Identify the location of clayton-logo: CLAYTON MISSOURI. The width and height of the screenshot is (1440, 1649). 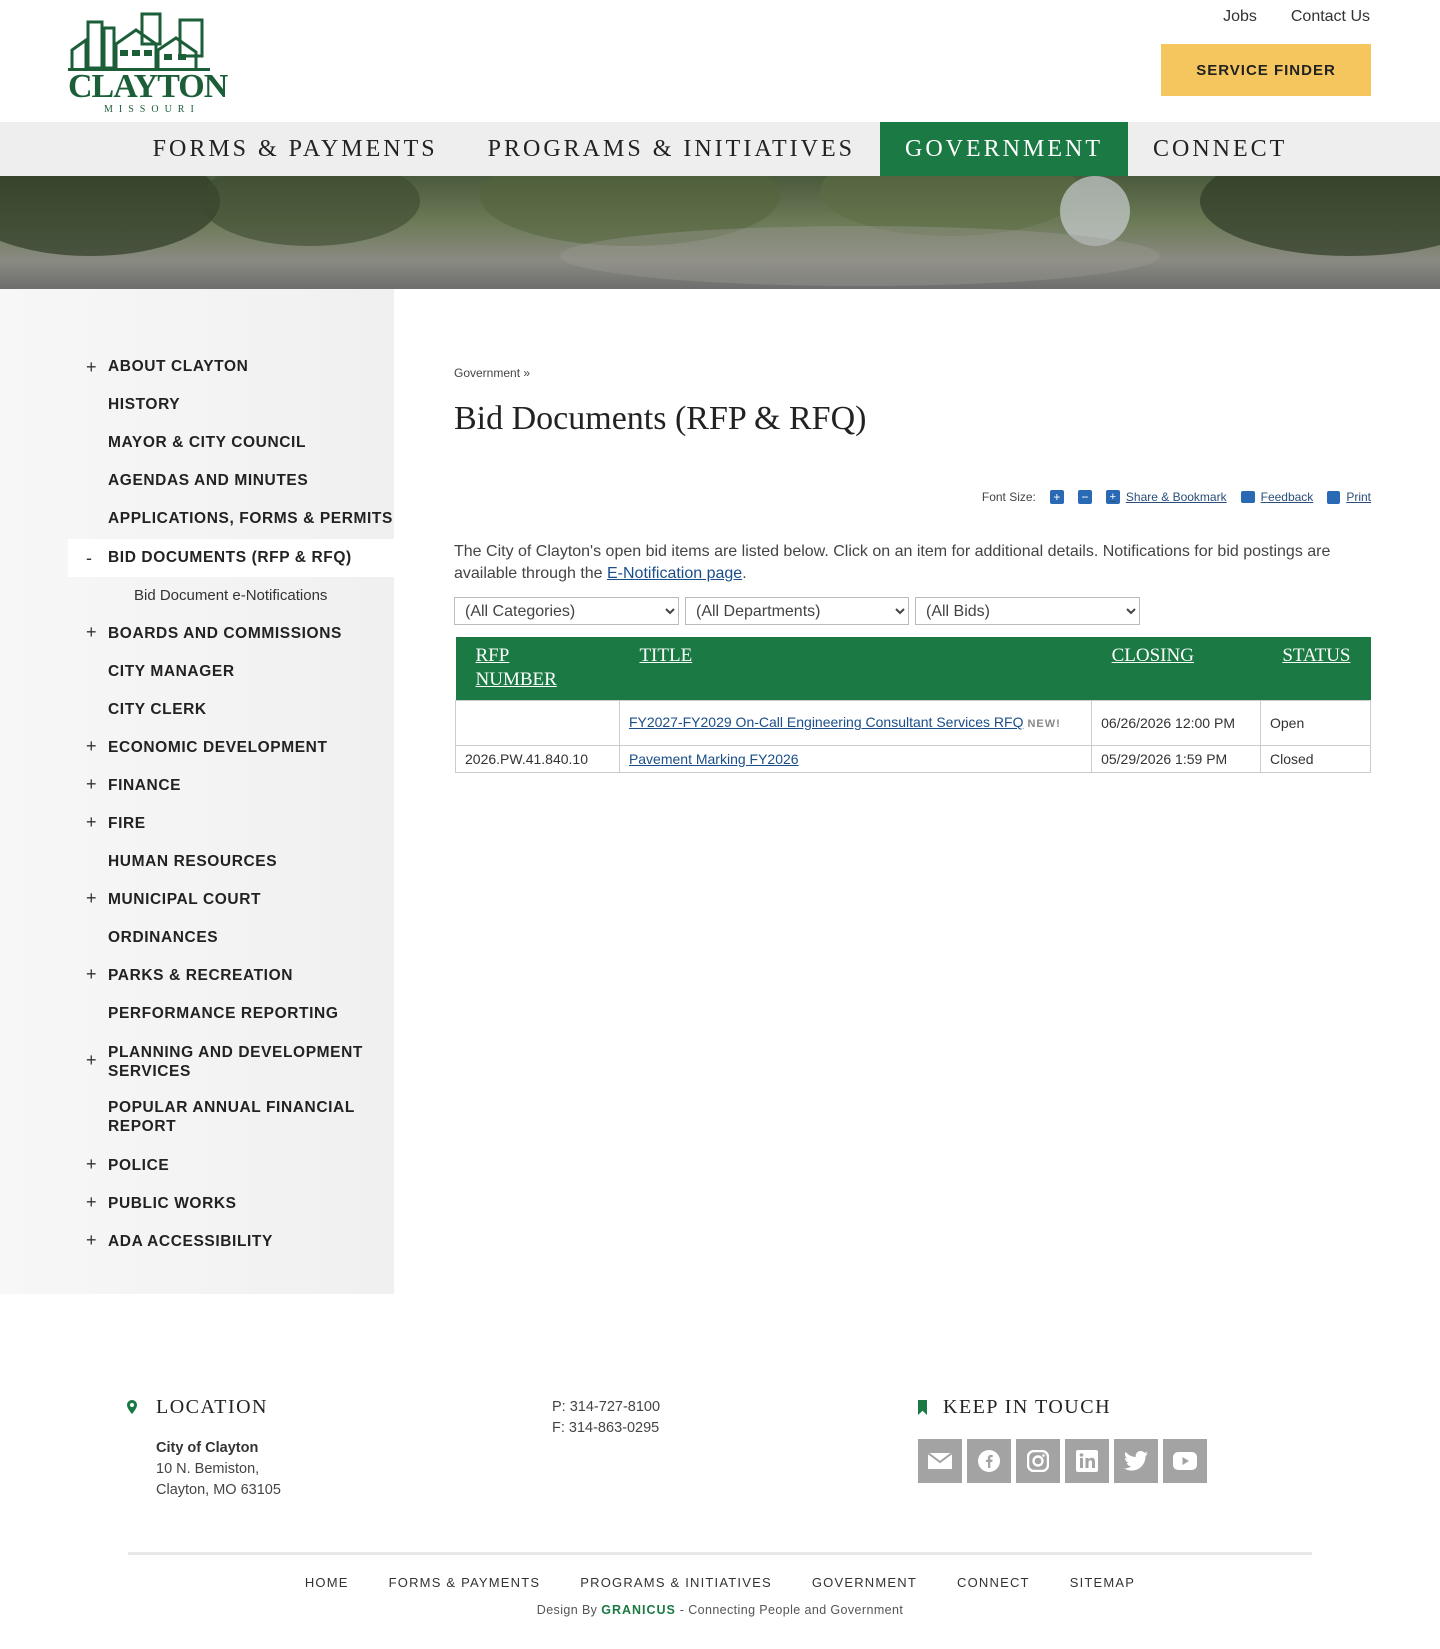
(148, 62).